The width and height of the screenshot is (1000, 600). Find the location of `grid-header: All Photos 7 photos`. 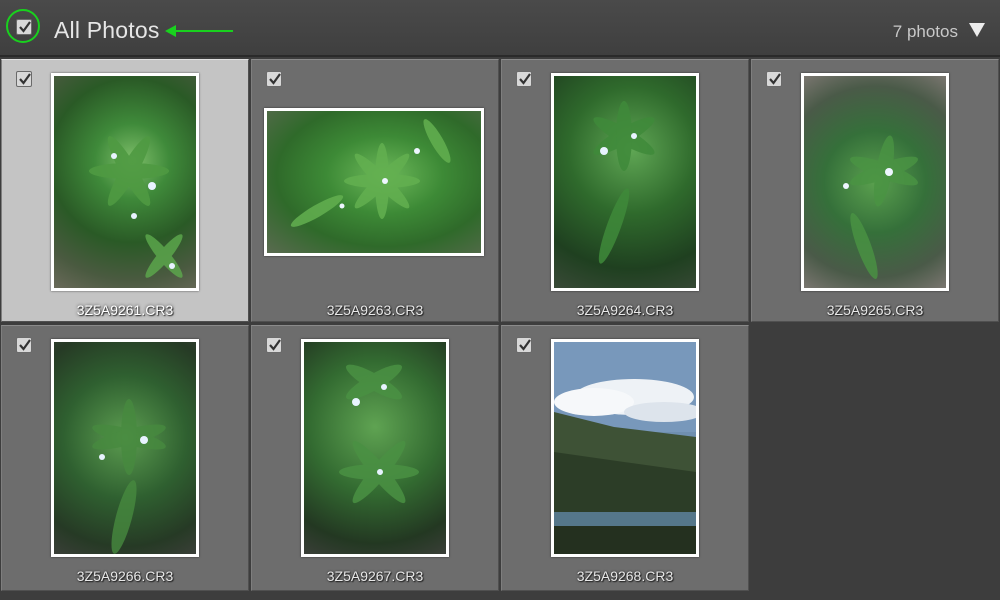

grid-header: All Photos 7 photos is located at coordinates (500, 28).